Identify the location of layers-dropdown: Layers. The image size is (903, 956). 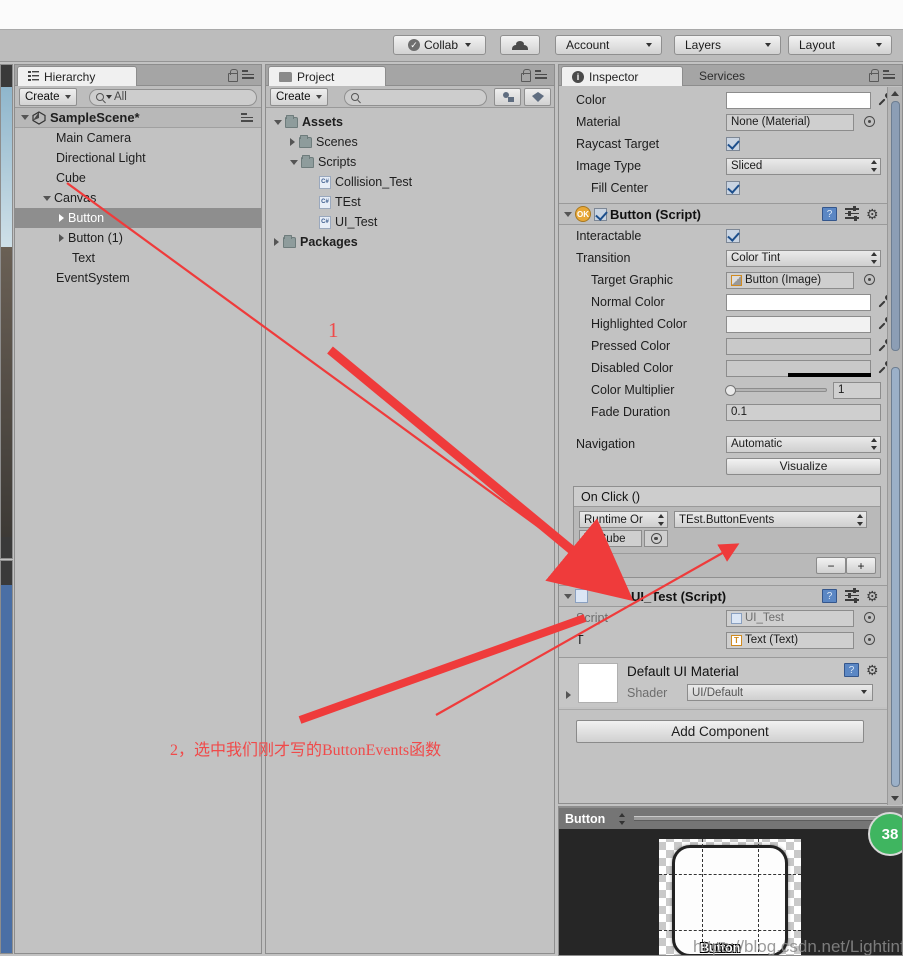
(727, 45).